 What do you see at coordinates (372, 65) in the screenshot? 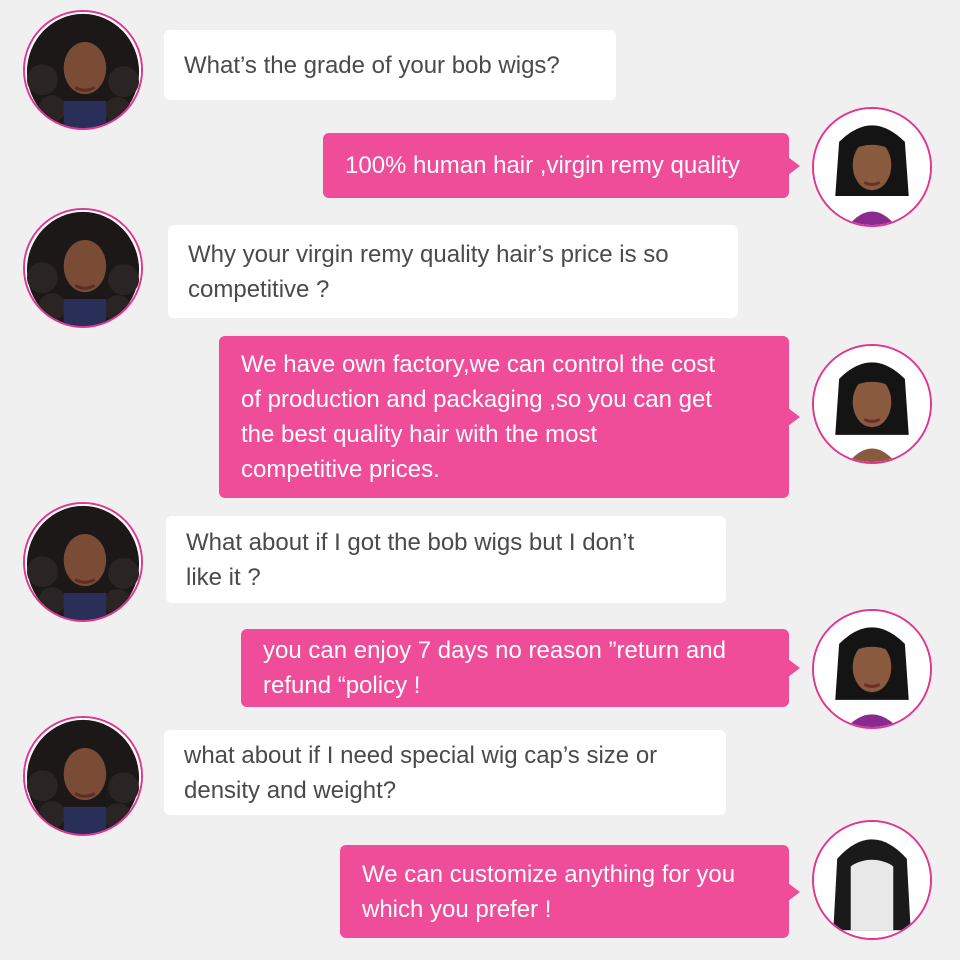
I see `message-text: What’s the grade of your bob wigs?` at bounding box center [372, 65].